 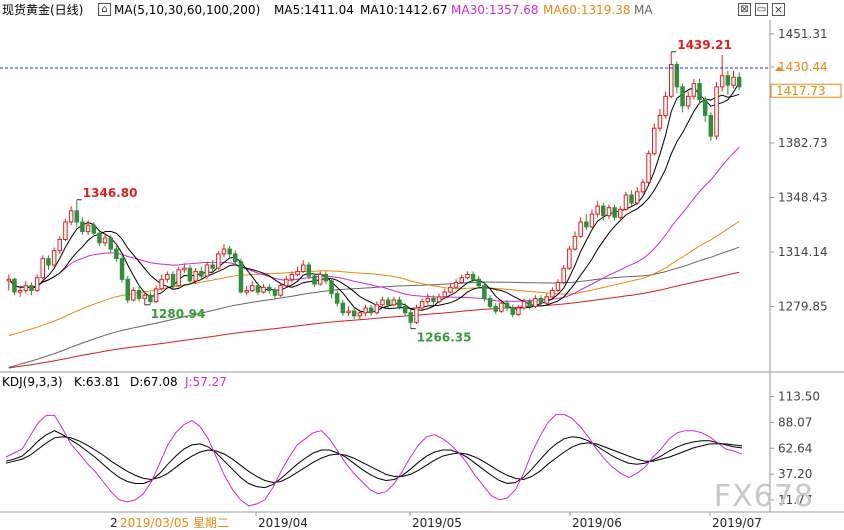 I want to click on y-tick-label: 1314.14, so click(x=803, y=252).